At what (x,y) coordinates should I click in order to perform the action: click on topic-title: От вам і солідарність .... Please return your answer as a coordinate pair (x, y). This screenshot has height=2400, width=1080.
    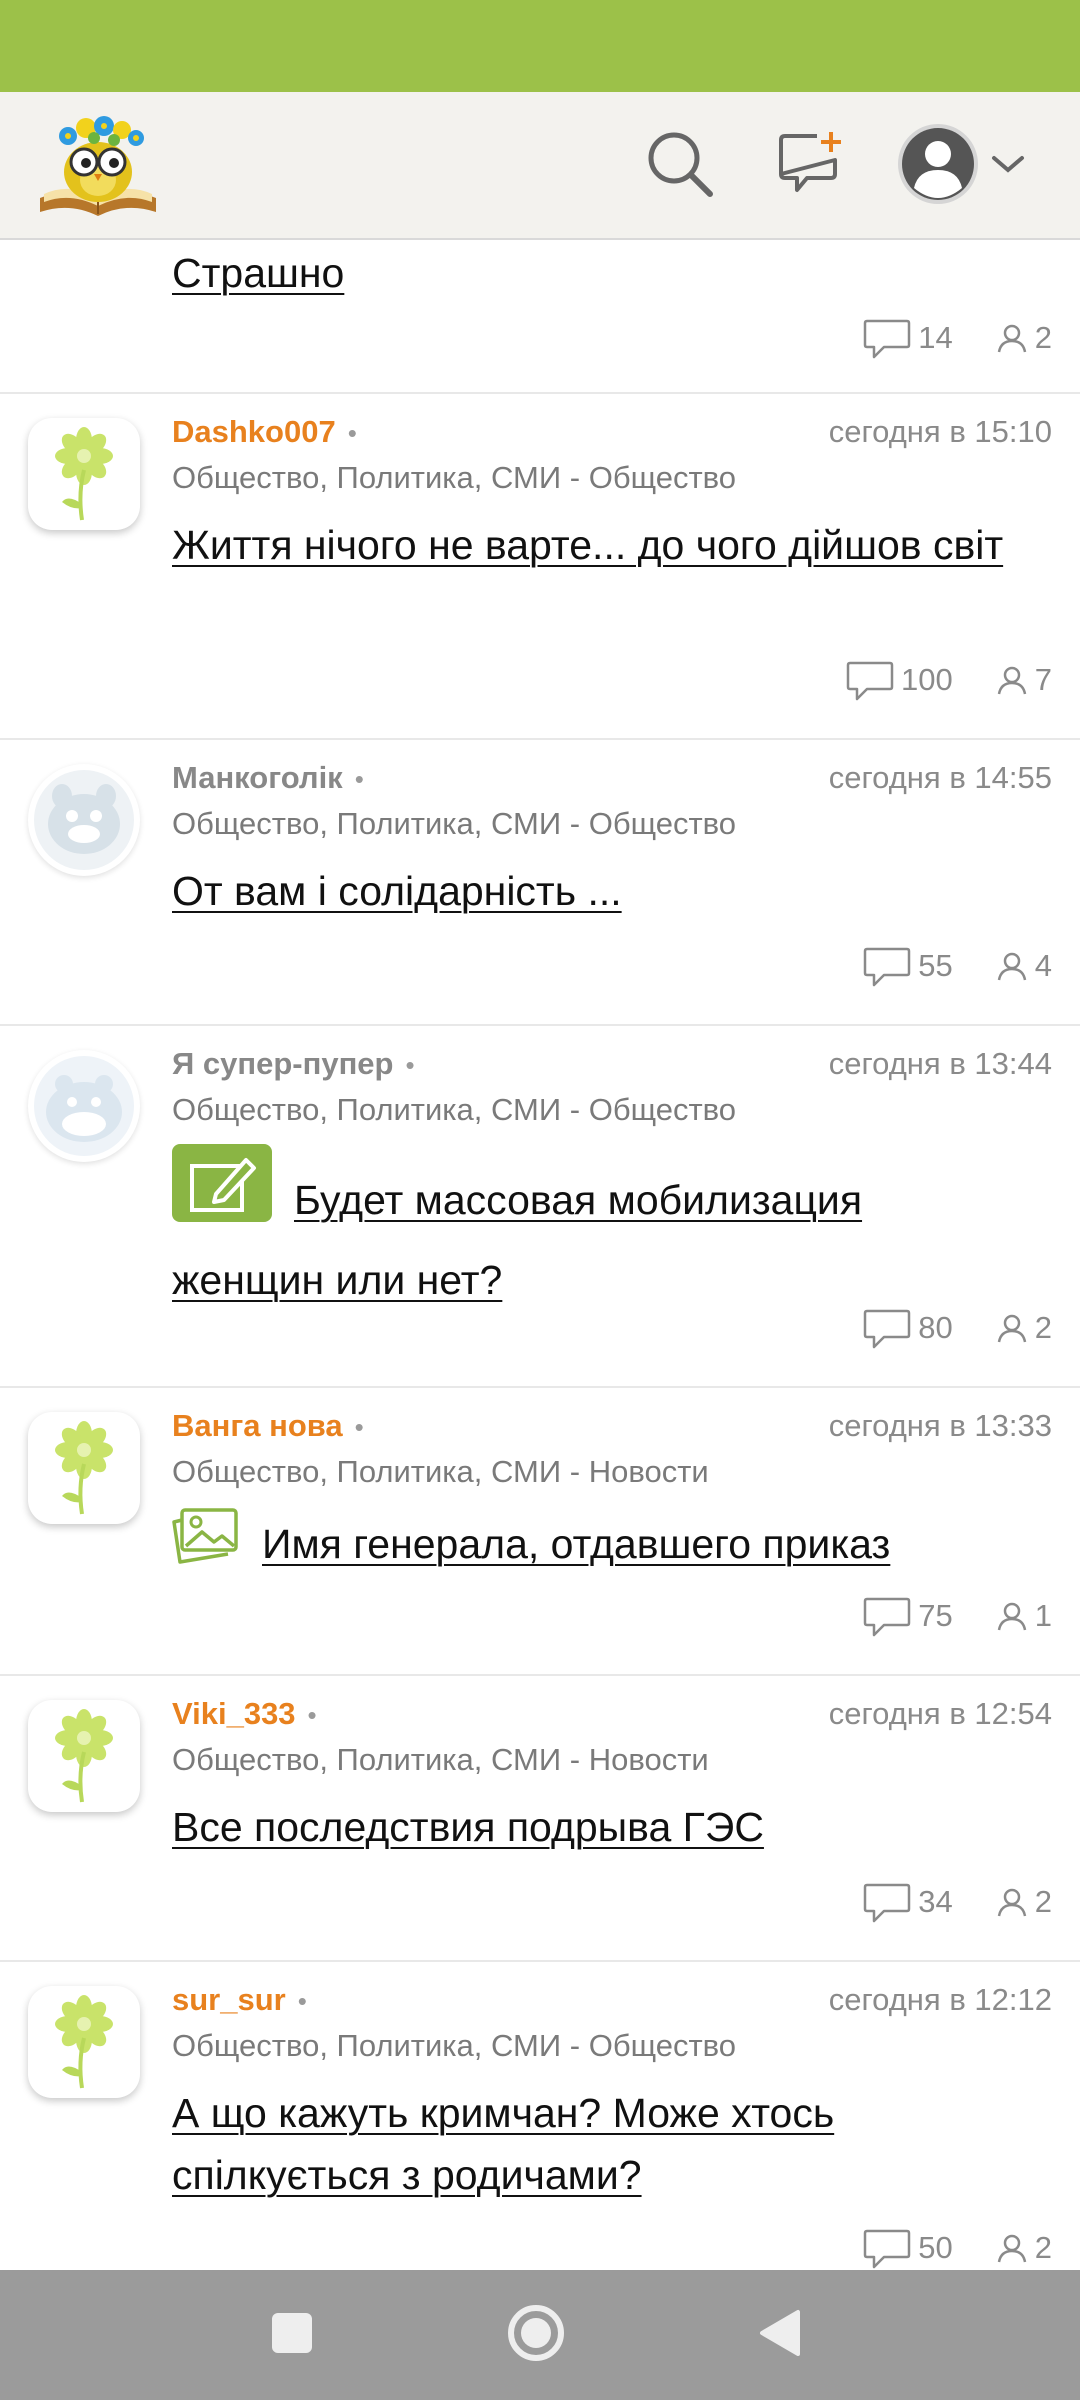
    Looking at the image, I should click on (597, 891).